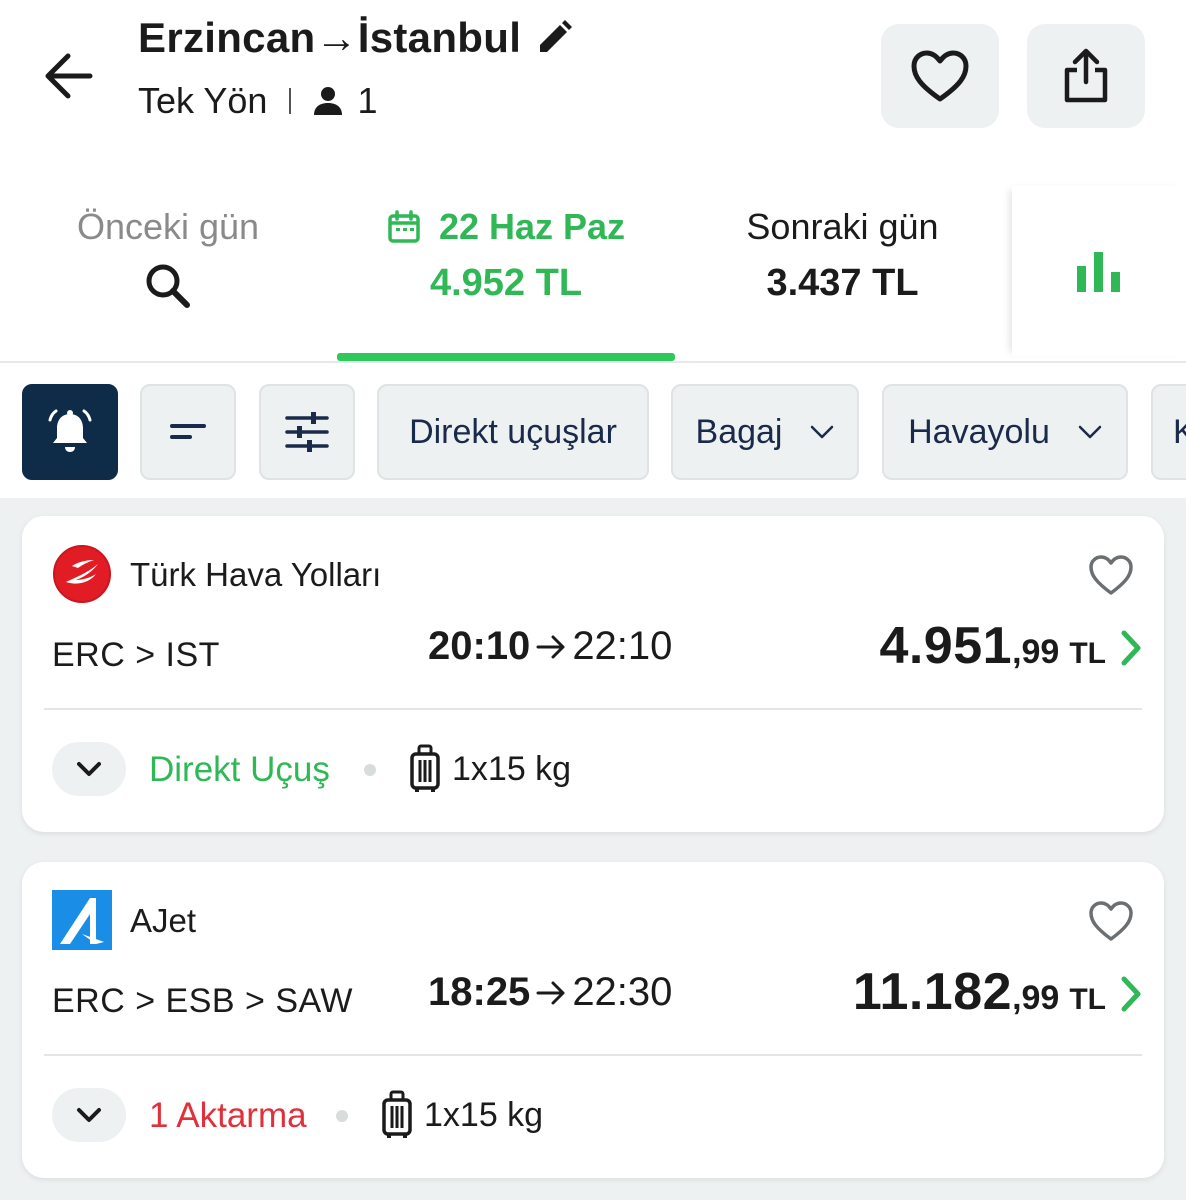 The width and height of the screenshot is (1186, 1200). What do you see at coordinates (404, 226) in the screenshot?
I see `calendar-icon` at bounding box center [404, 226].